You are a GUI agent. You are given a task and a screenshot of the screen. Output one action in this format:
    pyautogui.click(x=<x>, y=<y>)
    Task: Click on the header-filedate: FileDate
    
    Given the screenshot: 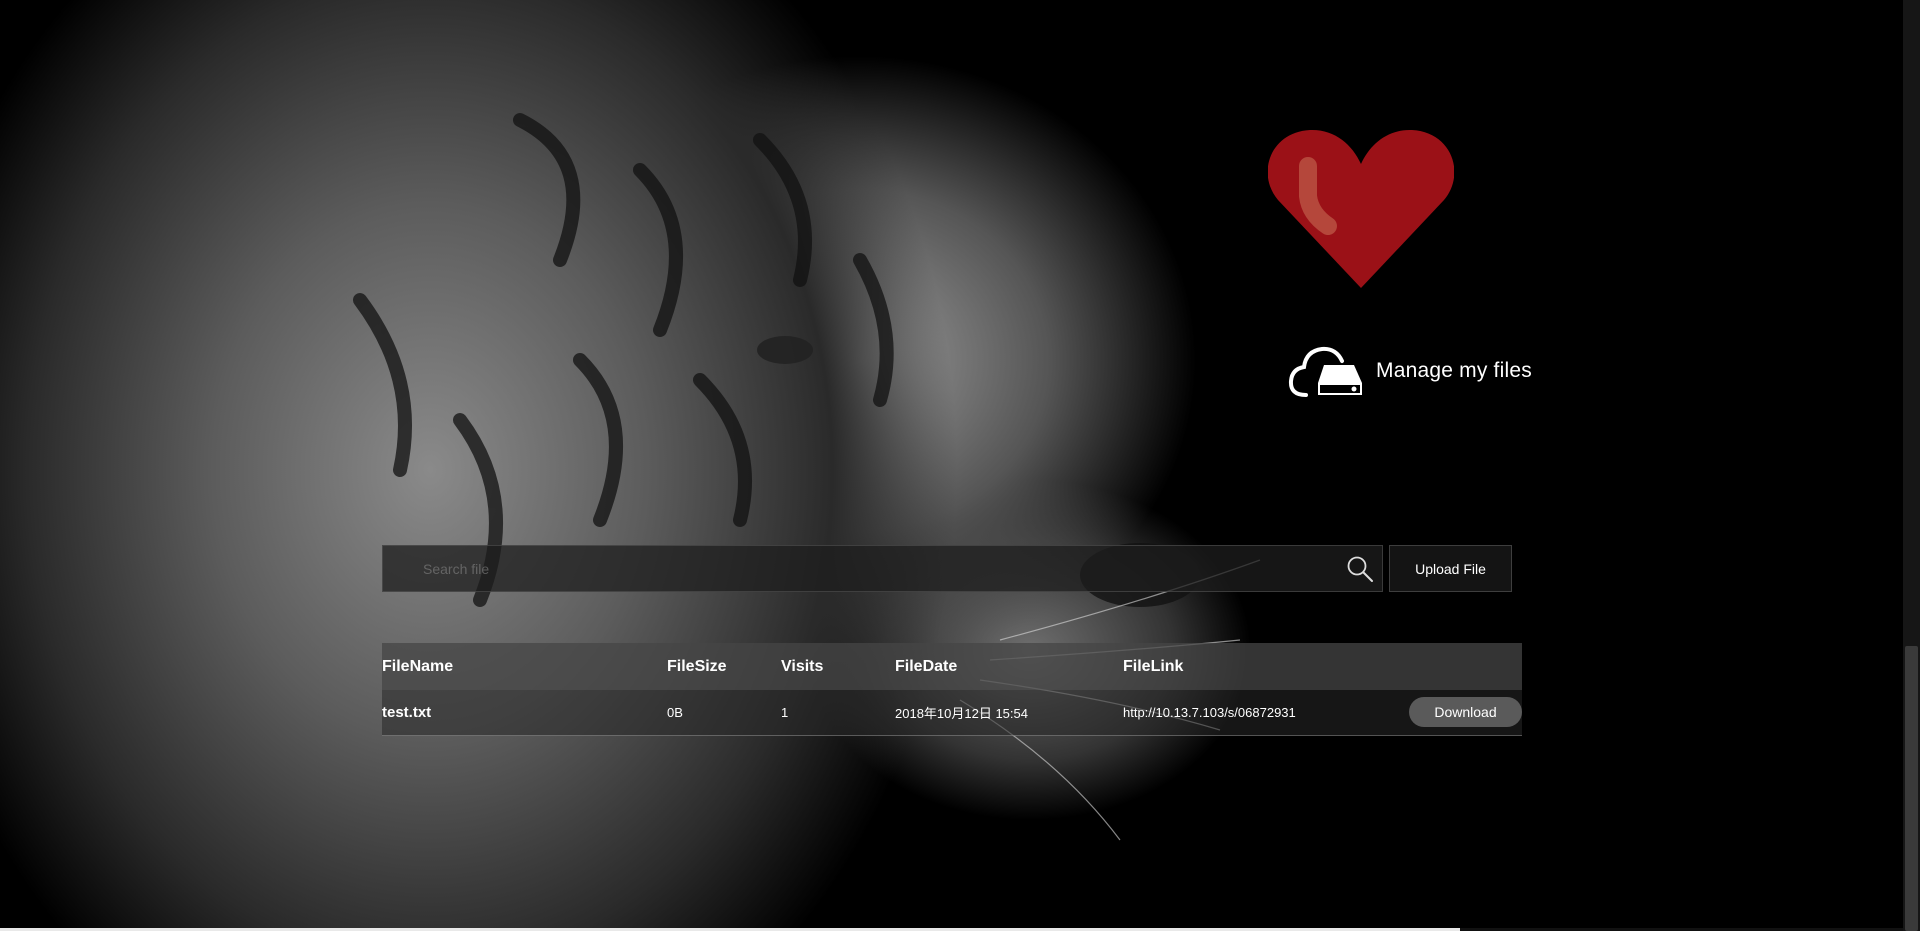 What is the action you would take?
    pyautogui.click(x=1009, y=666)
    